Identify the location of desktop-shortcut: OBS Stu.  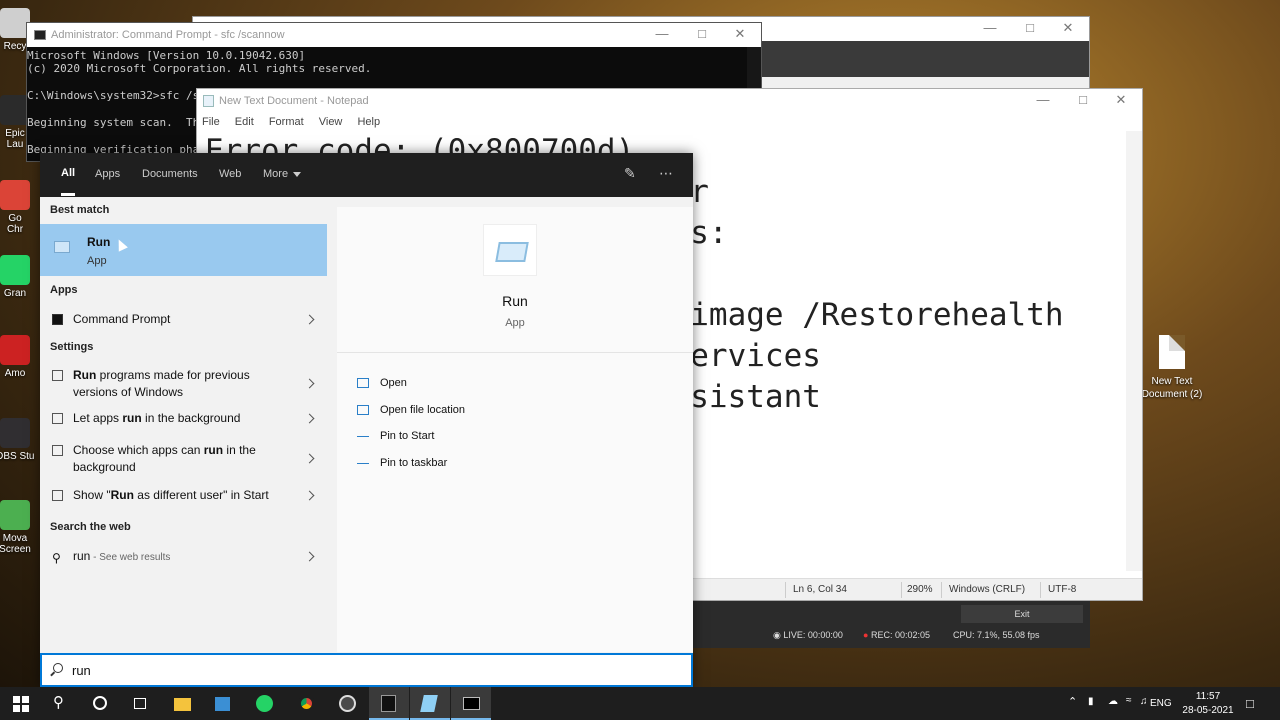
(19, 440).